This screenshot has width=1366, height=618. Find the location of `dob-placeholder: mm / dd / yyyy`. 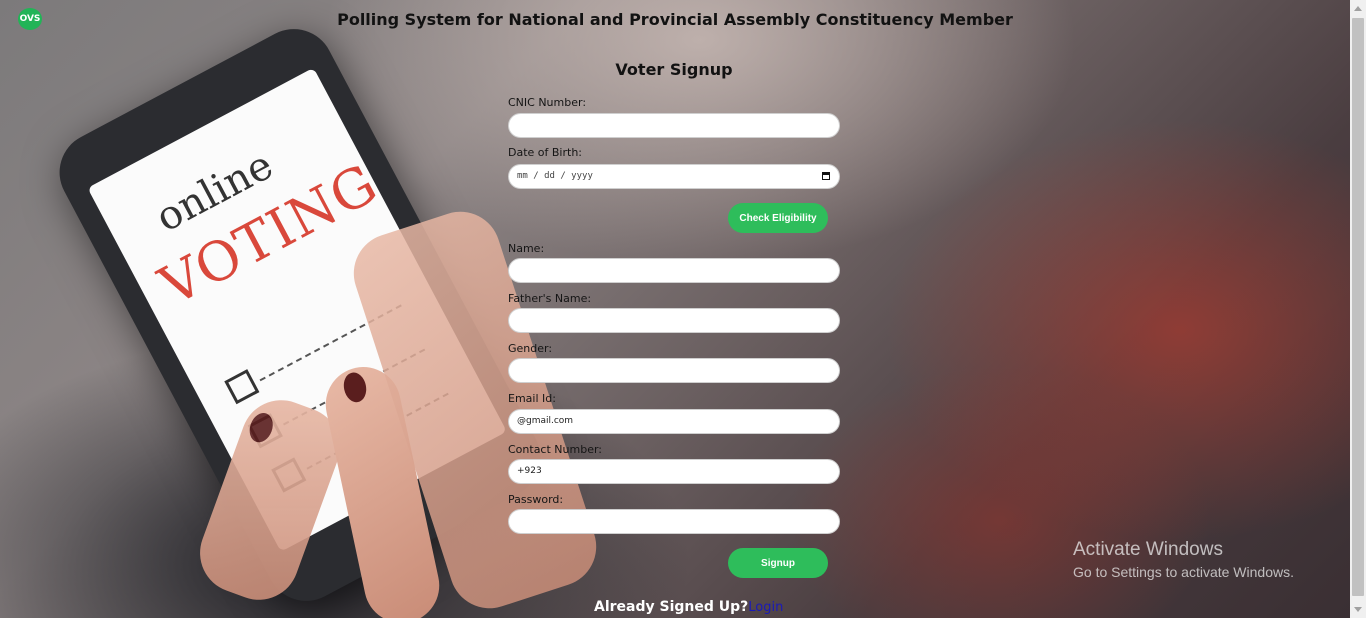

dob-placeholder: mm / dd / yyyy is located at coordinates (555, 176).